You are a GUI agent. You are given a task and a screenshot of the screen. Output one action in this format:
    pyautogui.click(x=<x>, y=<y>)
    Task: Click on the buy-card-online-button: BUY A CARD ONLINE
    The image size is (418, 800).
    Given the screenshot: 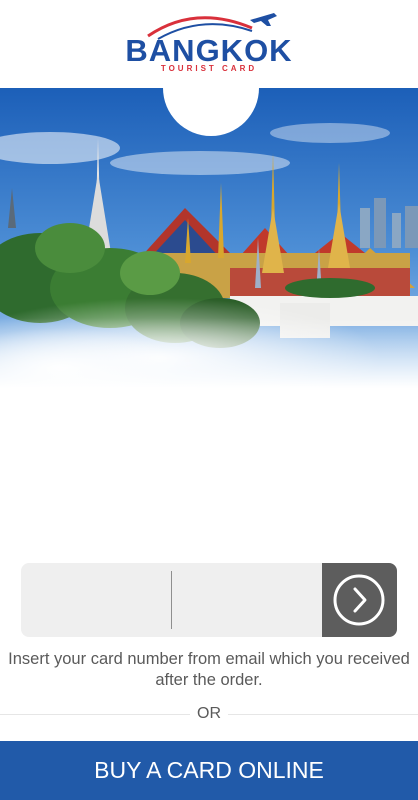 What is the action you would take?
    pyautogui.click(x=209, y=770)
    